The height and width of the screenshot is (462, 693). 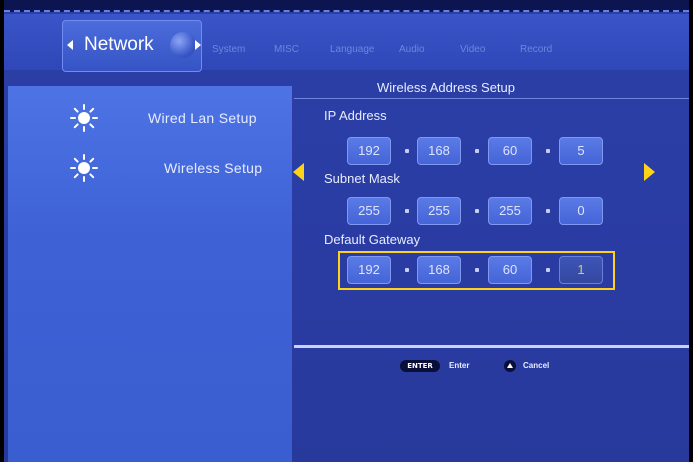 I want to click on sidebar-item-label: Wired Lan Setup, so click(x=202, y=118).